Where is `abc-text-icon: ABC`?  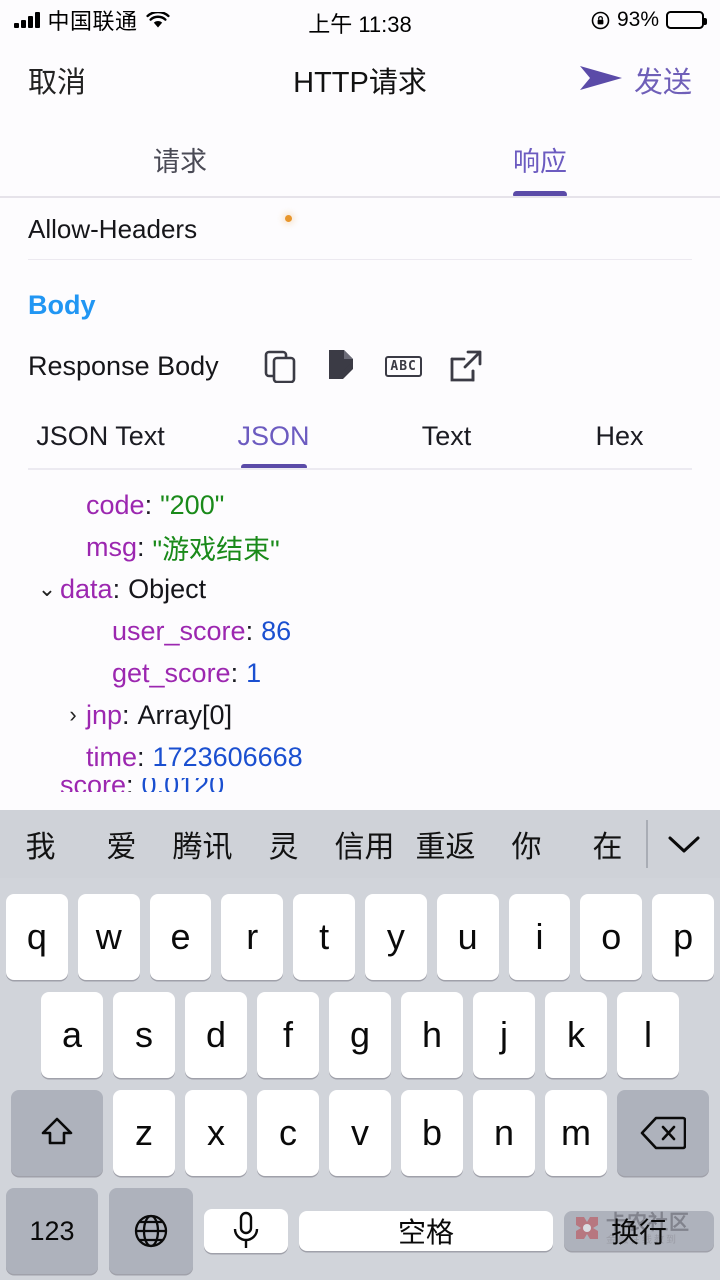
abc-text-icon: ABC is located at coordinates (404, 366).